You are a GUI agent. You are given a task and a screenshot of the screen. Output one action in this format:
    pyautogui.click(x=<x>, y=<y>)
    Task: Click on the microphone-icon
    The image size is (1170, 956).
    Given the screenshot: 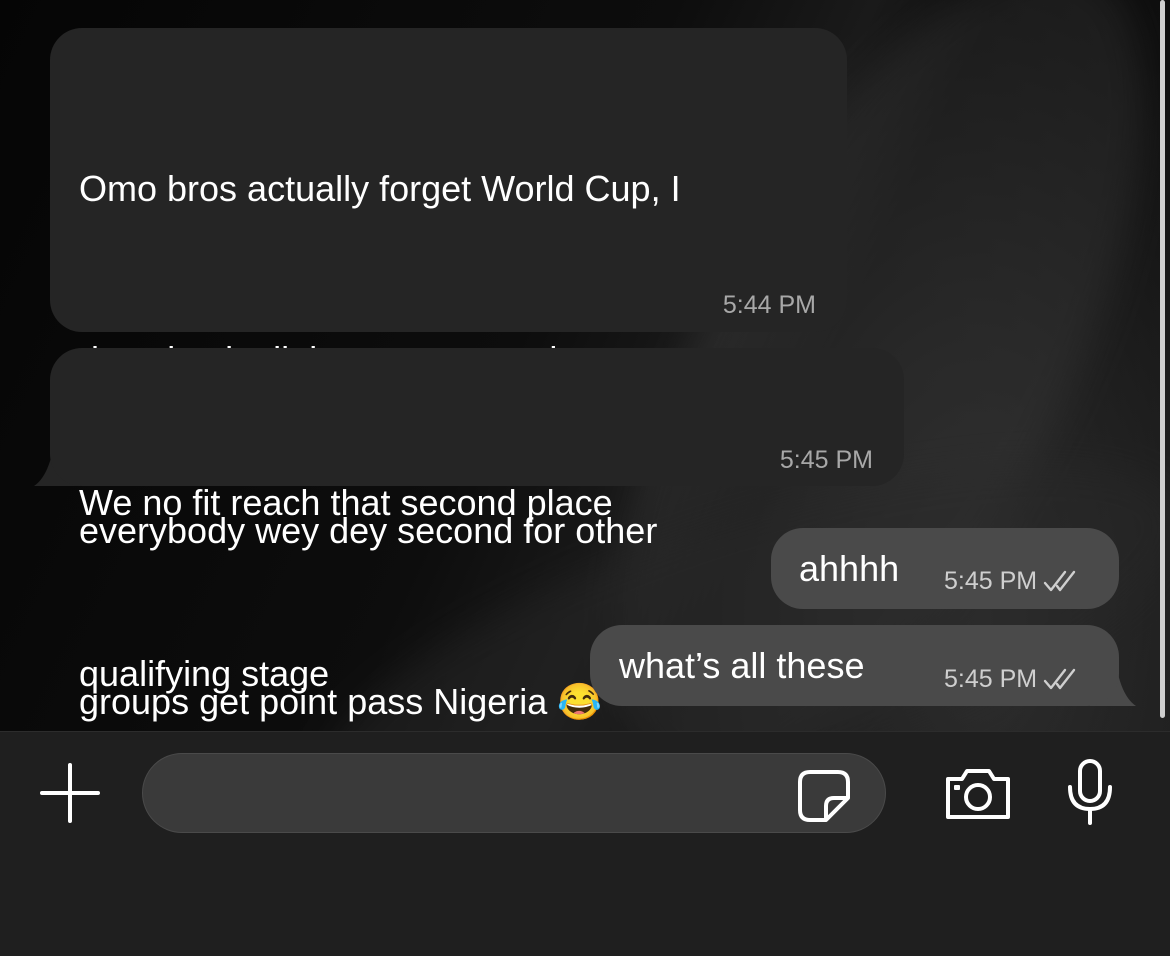 What is the action you would take?
    pyautogui.click(x=1090, y=792)
    